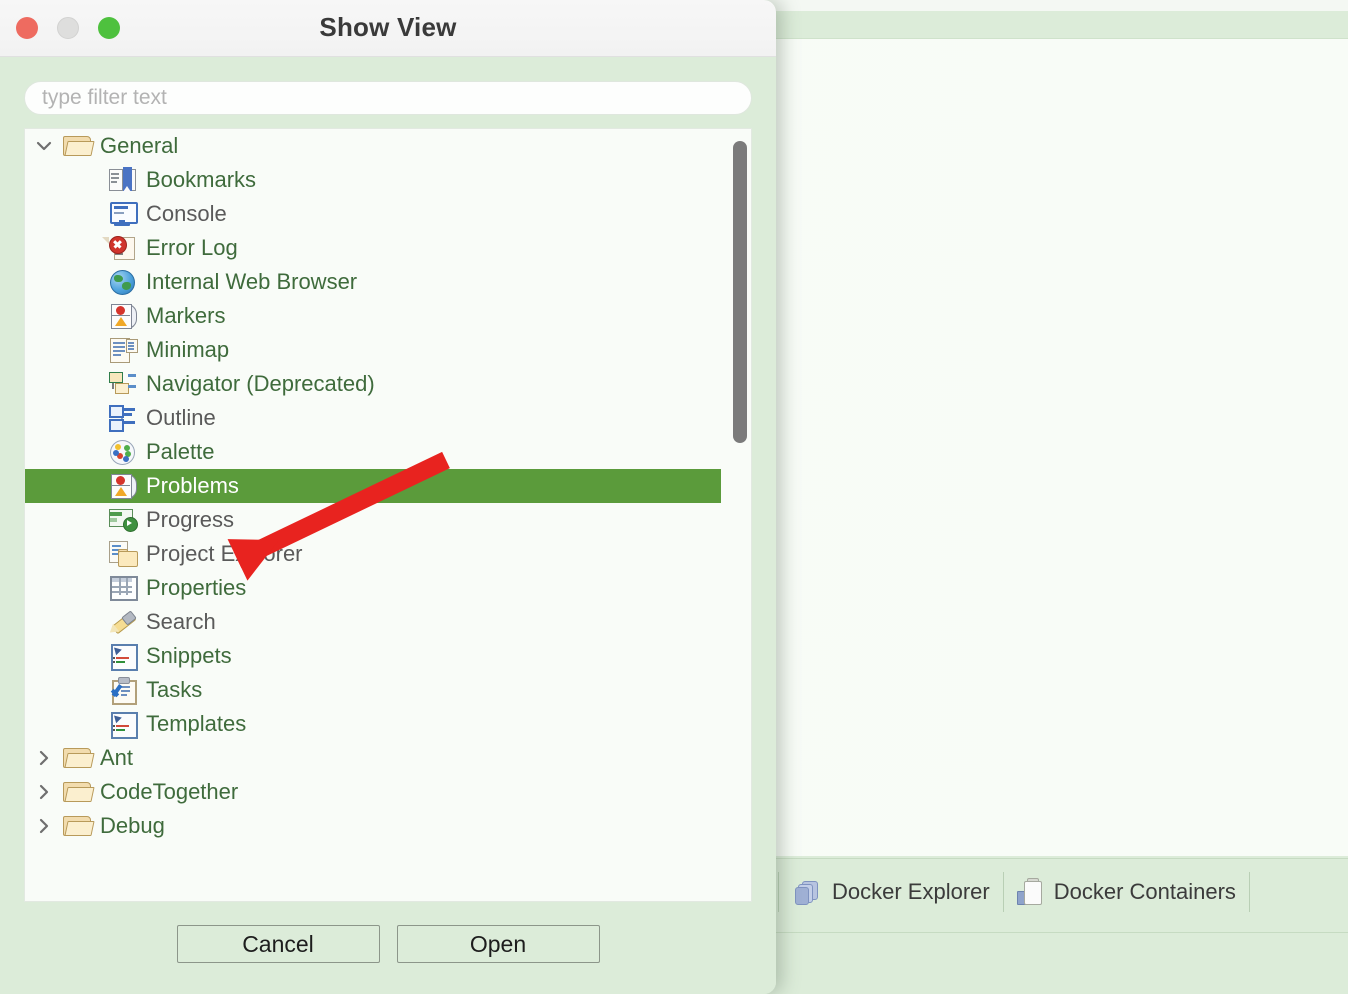 This screenshot has width=1348, height=994. I want to click on tab-docker-explorer-label: Docker Explorer, so click(911, 891).